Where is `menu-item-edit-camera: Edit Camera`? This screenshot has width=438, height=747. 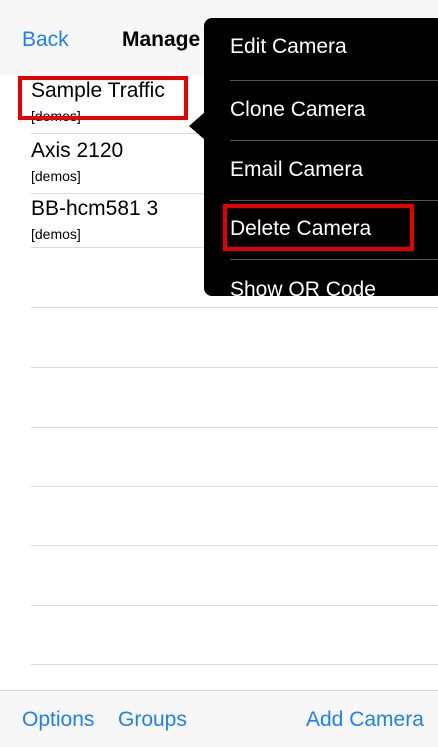
menu-item-edit-camera: Edit Camera is located at coordinates (321, 48).